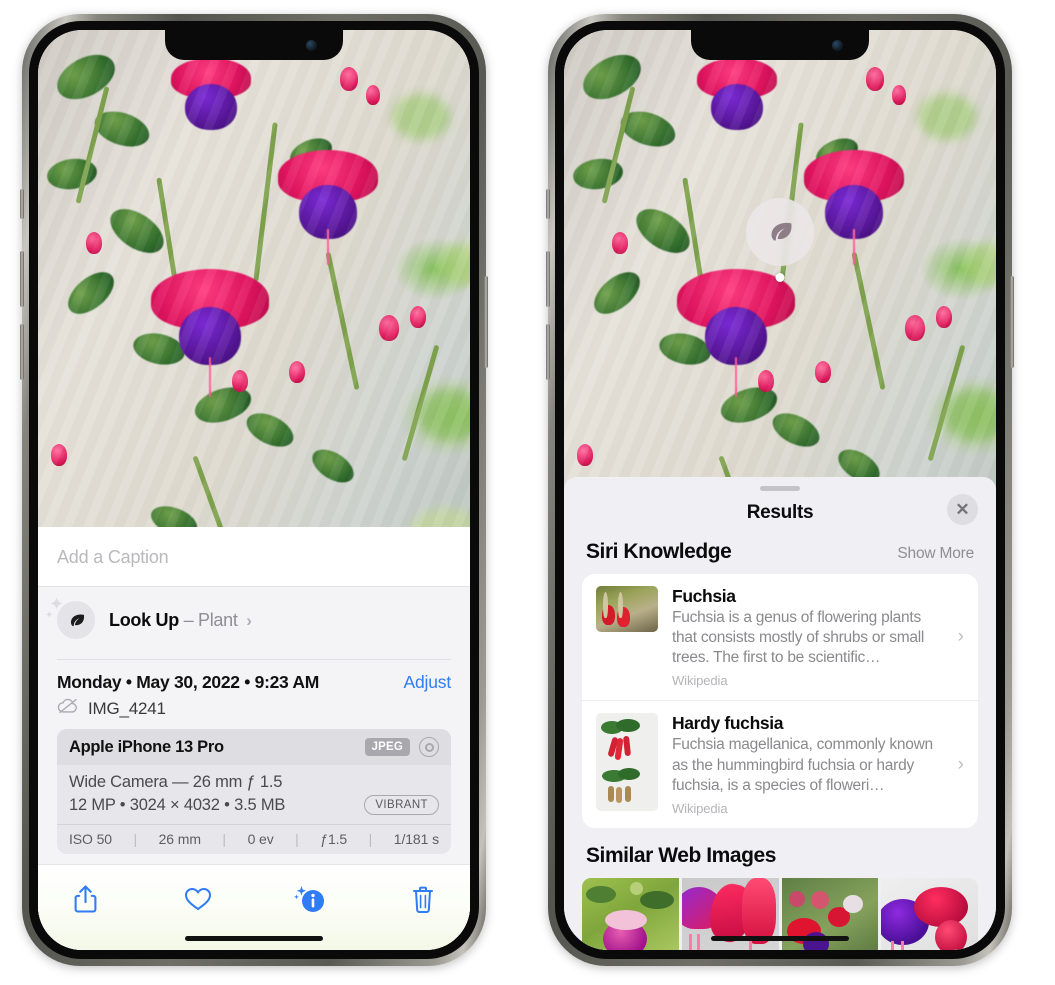  I want to click on similar-web-images-header: Similar Web Images, so click(780, 848).